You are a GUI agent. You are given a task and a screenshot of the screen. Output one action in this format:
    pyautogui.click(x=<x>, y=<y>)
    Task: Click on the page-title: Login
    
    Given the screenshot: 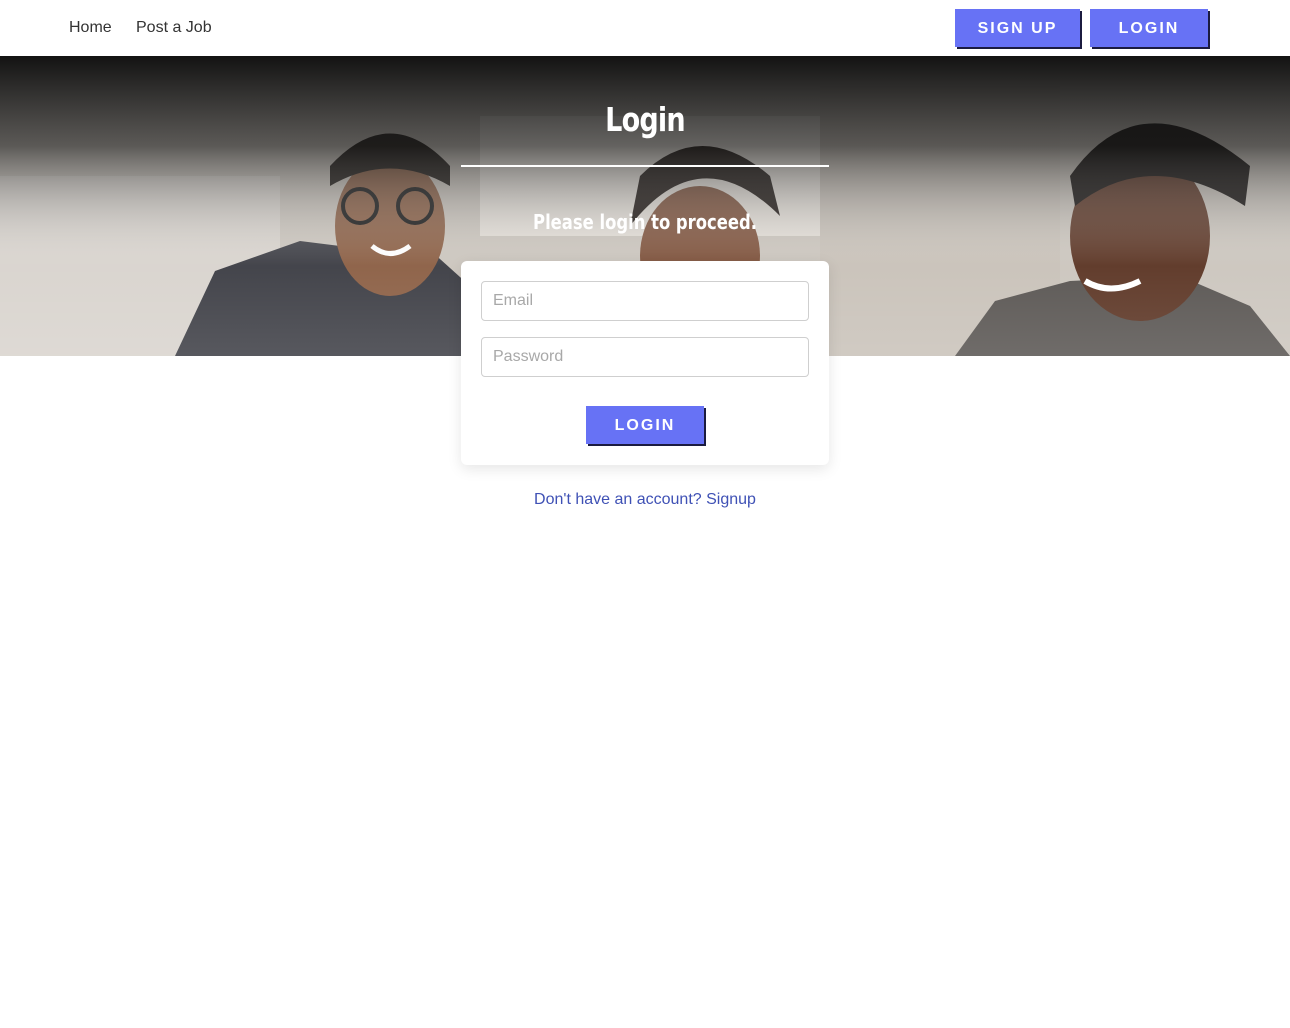 What is the action you would take?
    pyautogui.click(x=645, y=119)
    